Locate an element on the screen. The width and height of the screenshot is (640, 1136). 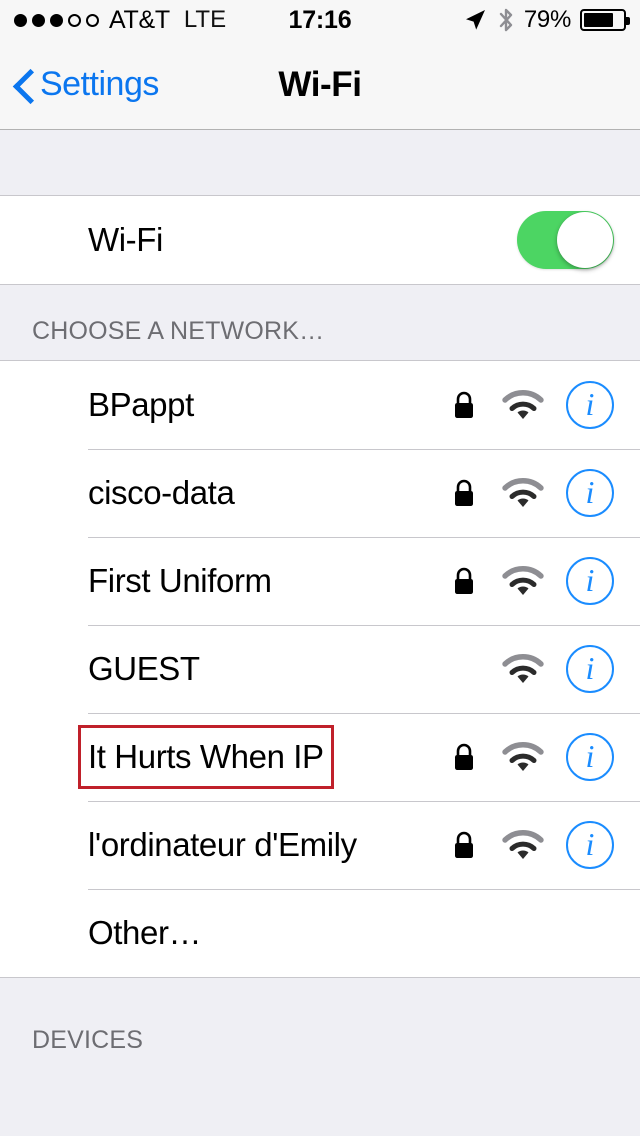
radio-tech-label: LTE is located at coordinates (205, 19).